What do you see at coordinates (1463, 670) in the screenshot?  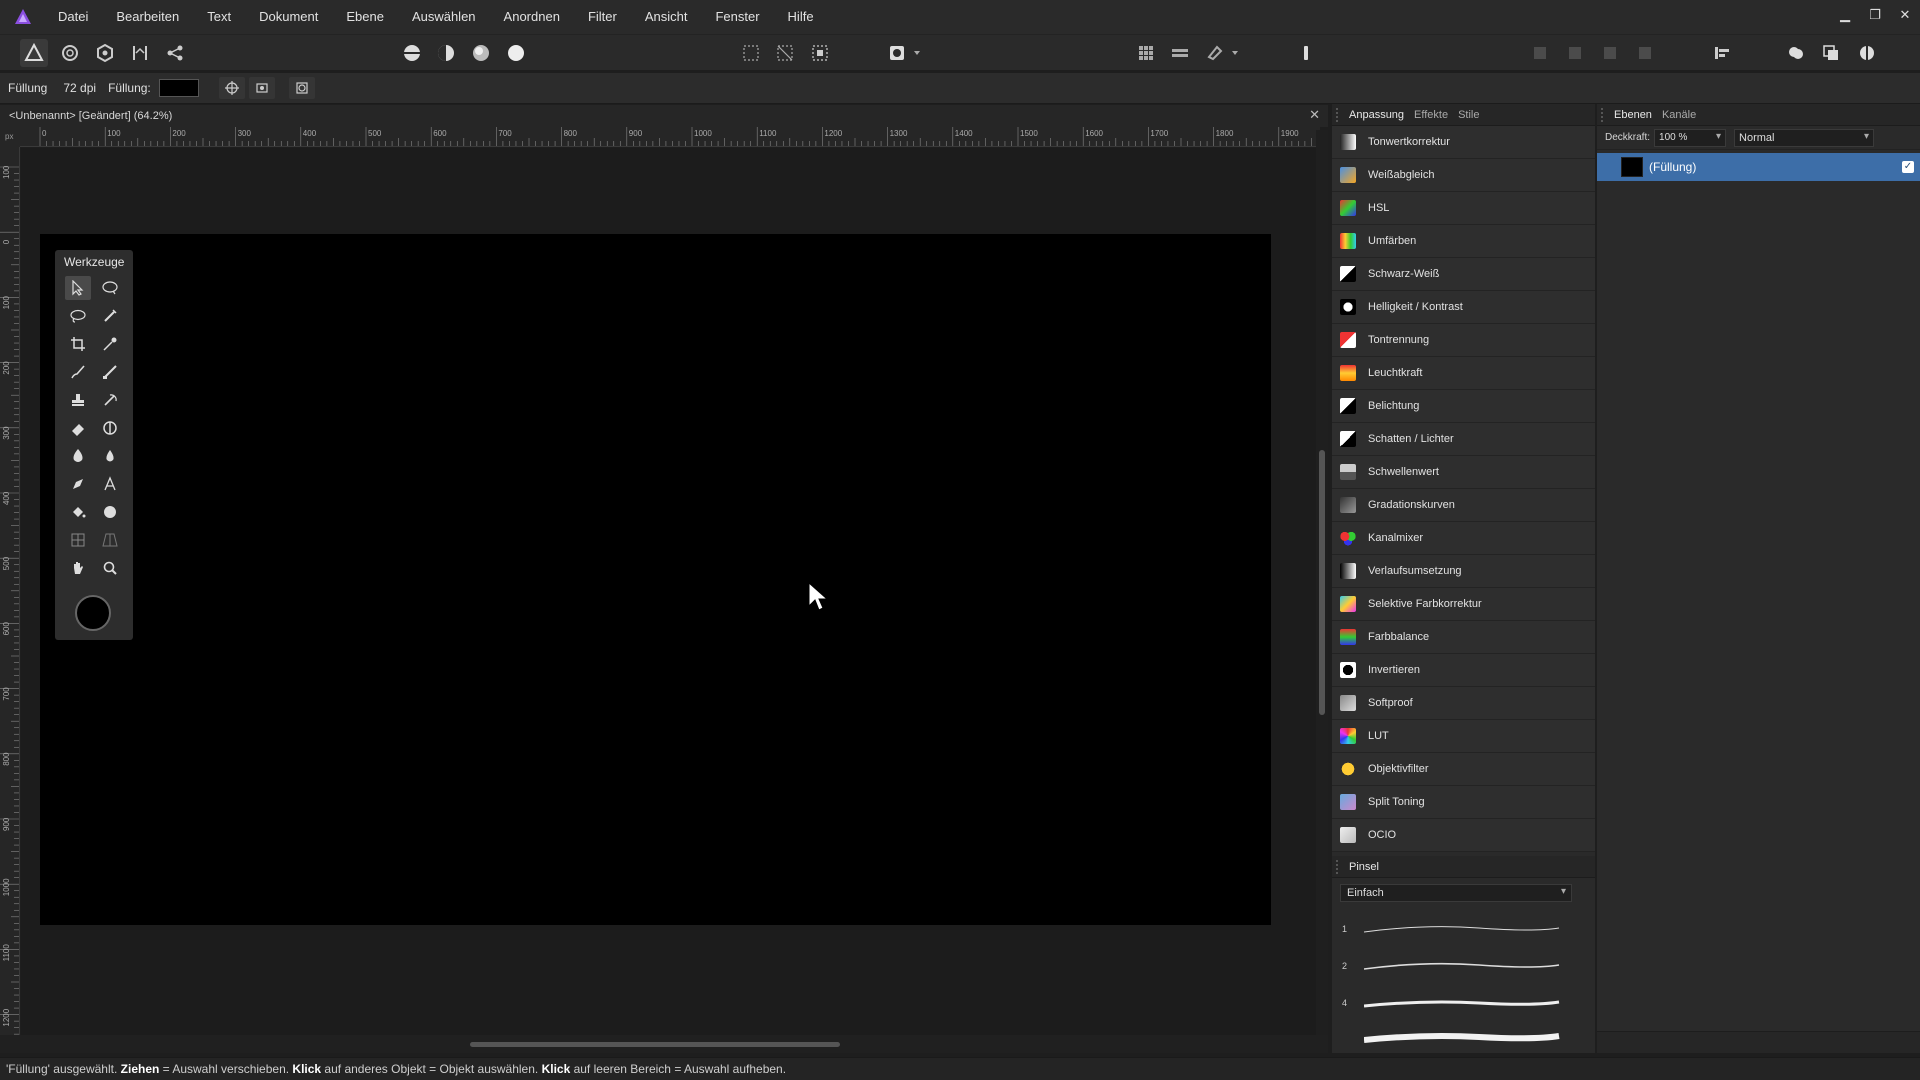 I see `adjustment-item: Invertieren` at bounding box center [1463, 670].